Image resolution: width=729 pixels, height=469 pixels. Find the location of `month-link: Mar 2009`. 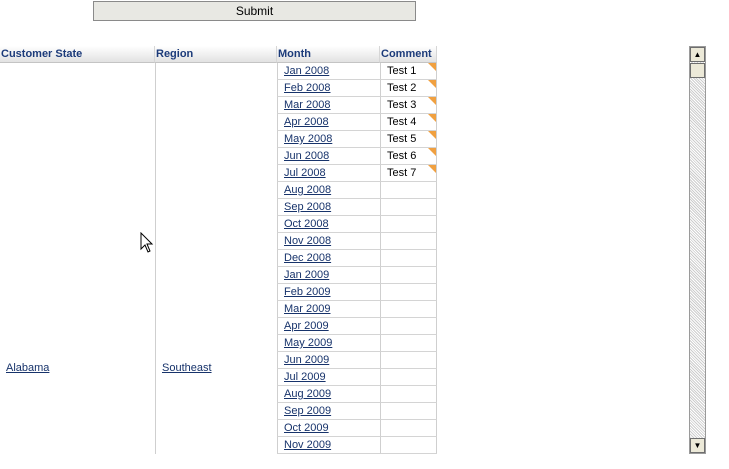

month-link: Mar 2009 is located at coordinates (307, 309).